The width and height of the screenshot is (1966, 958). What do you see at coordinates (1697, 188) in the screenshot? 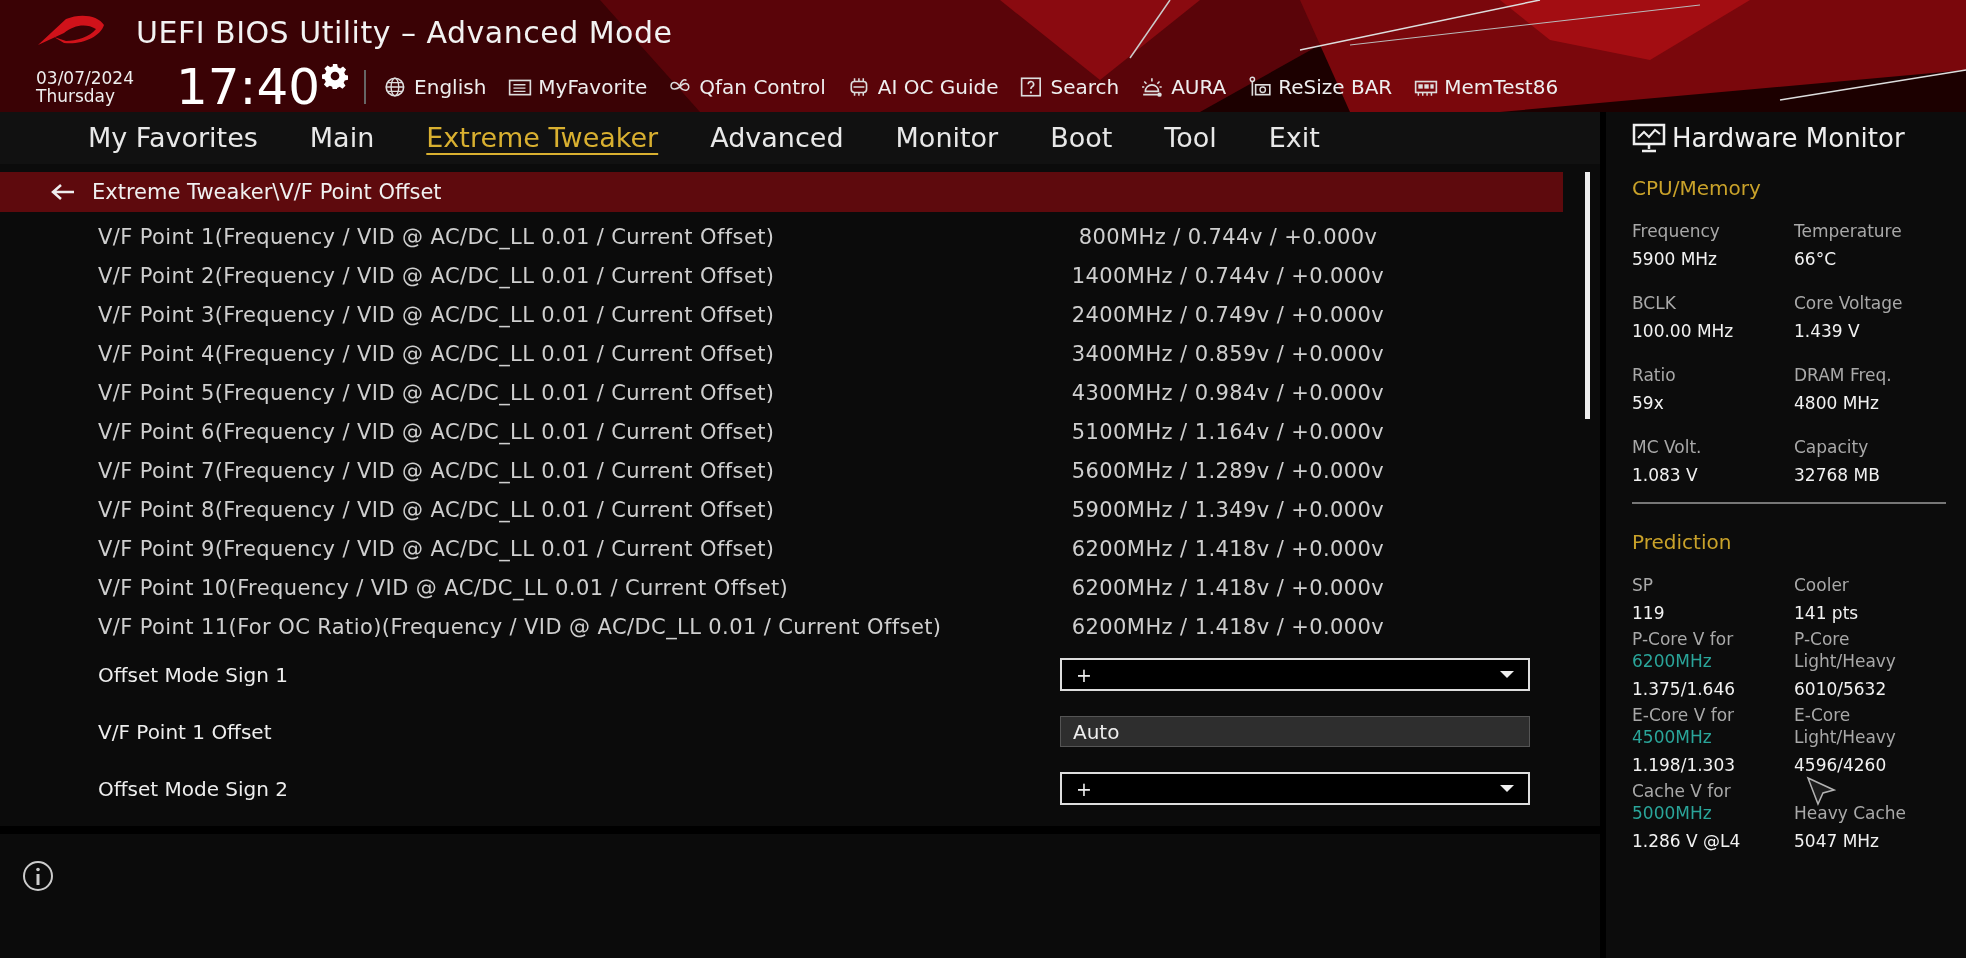
I see `section-title: CPU/Memory` at bounding box center [1697, 188].